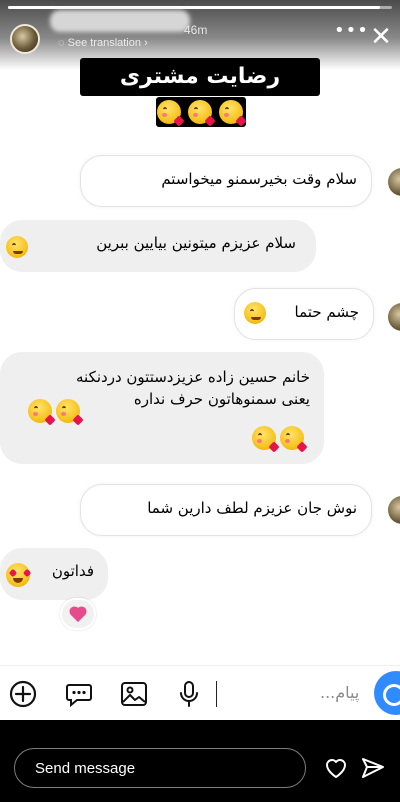  I want to click on story-avatar, so click(25, 39).